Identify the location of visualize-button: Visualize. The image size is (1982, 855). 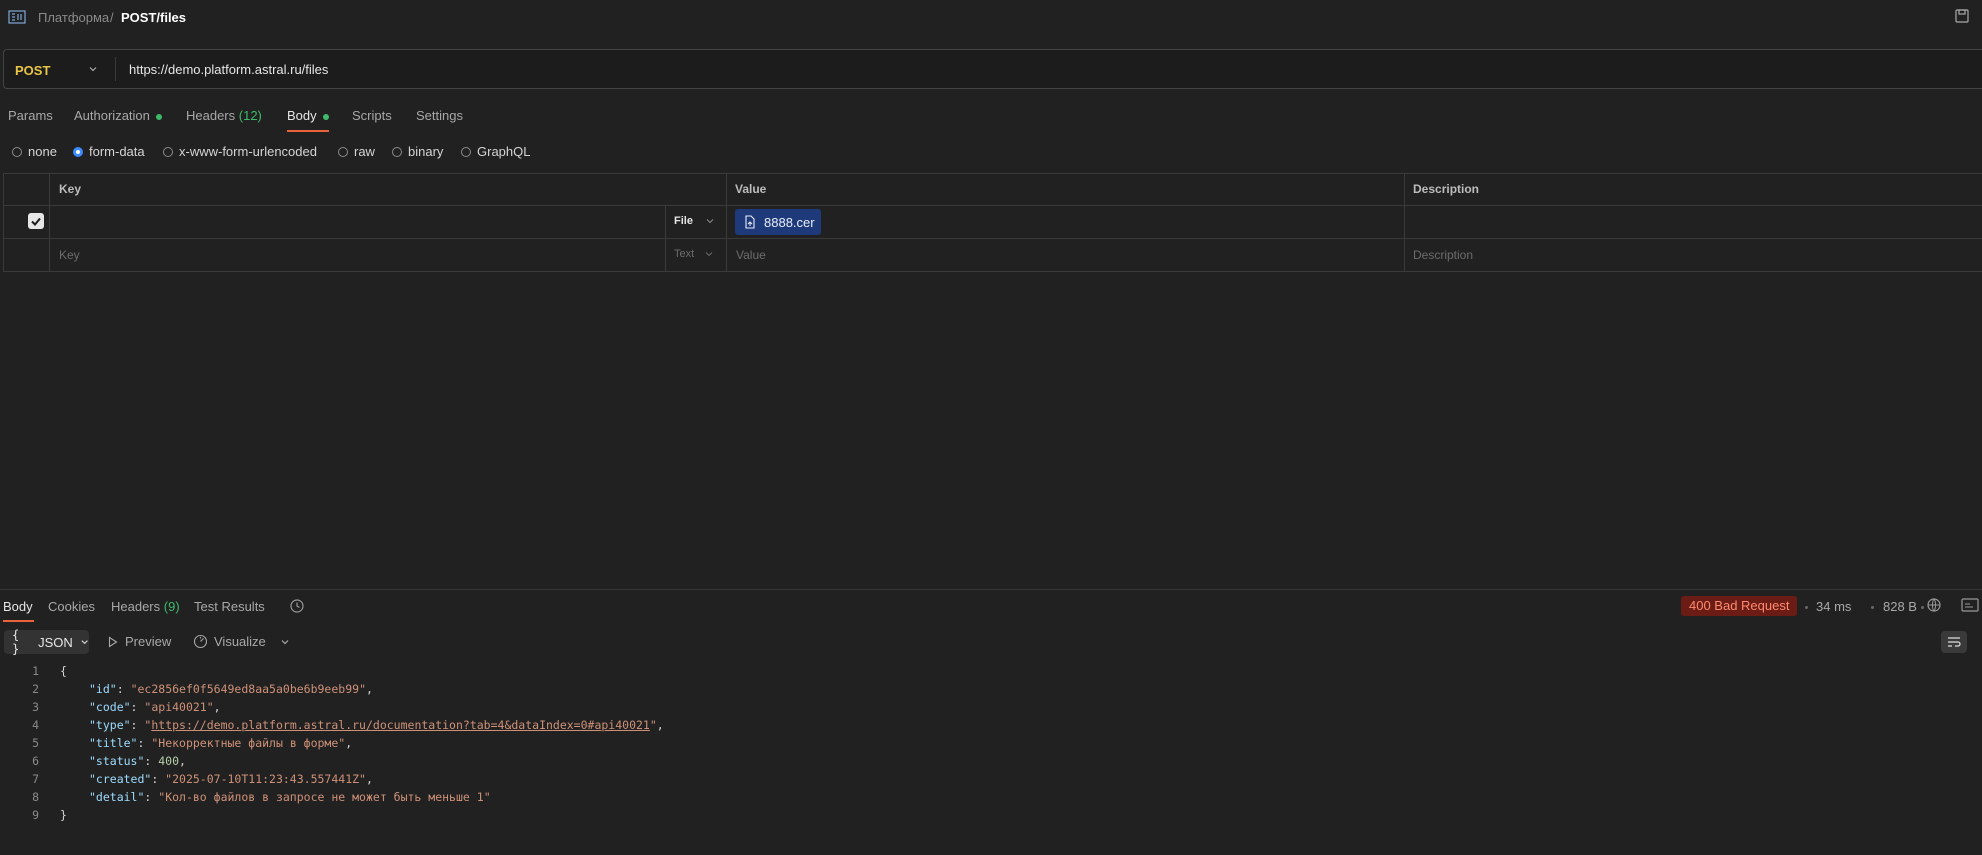
(229, 641).